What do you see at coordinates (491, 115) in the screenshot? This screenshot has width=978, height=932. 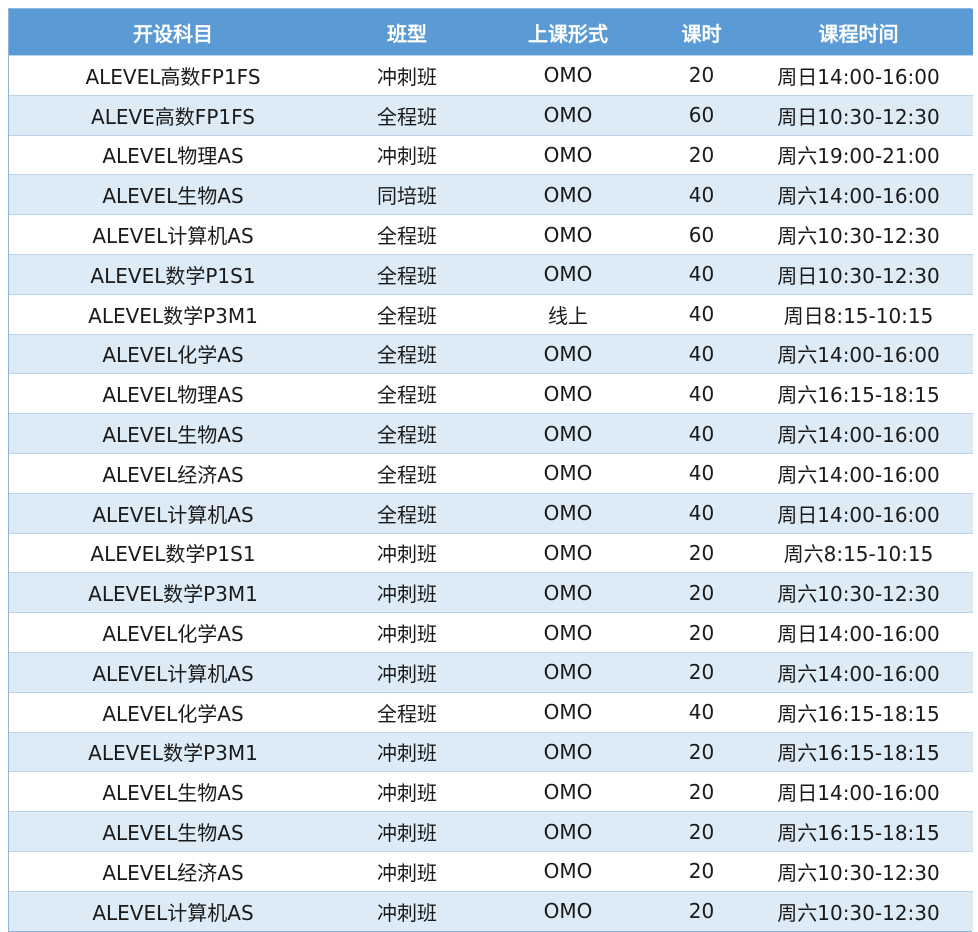 I see `table-row: ALEVE高数FP1FS 全程班 OMO 60 周日10:30-12:30` at bounding box center [491, 115].